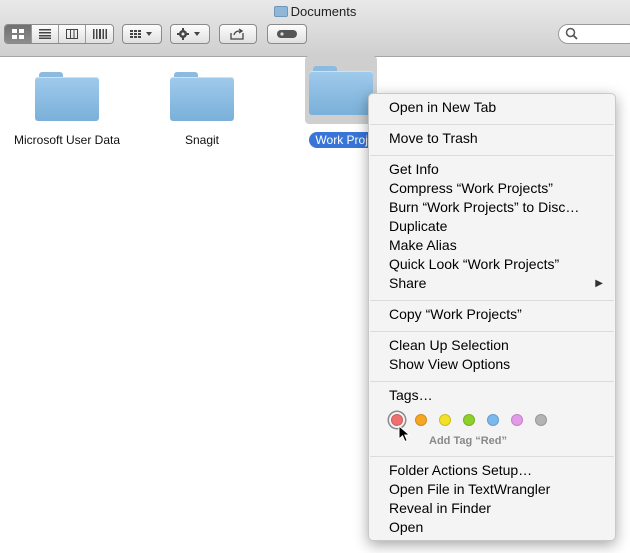  I want to click on tag-color-row, so click(469, 420).